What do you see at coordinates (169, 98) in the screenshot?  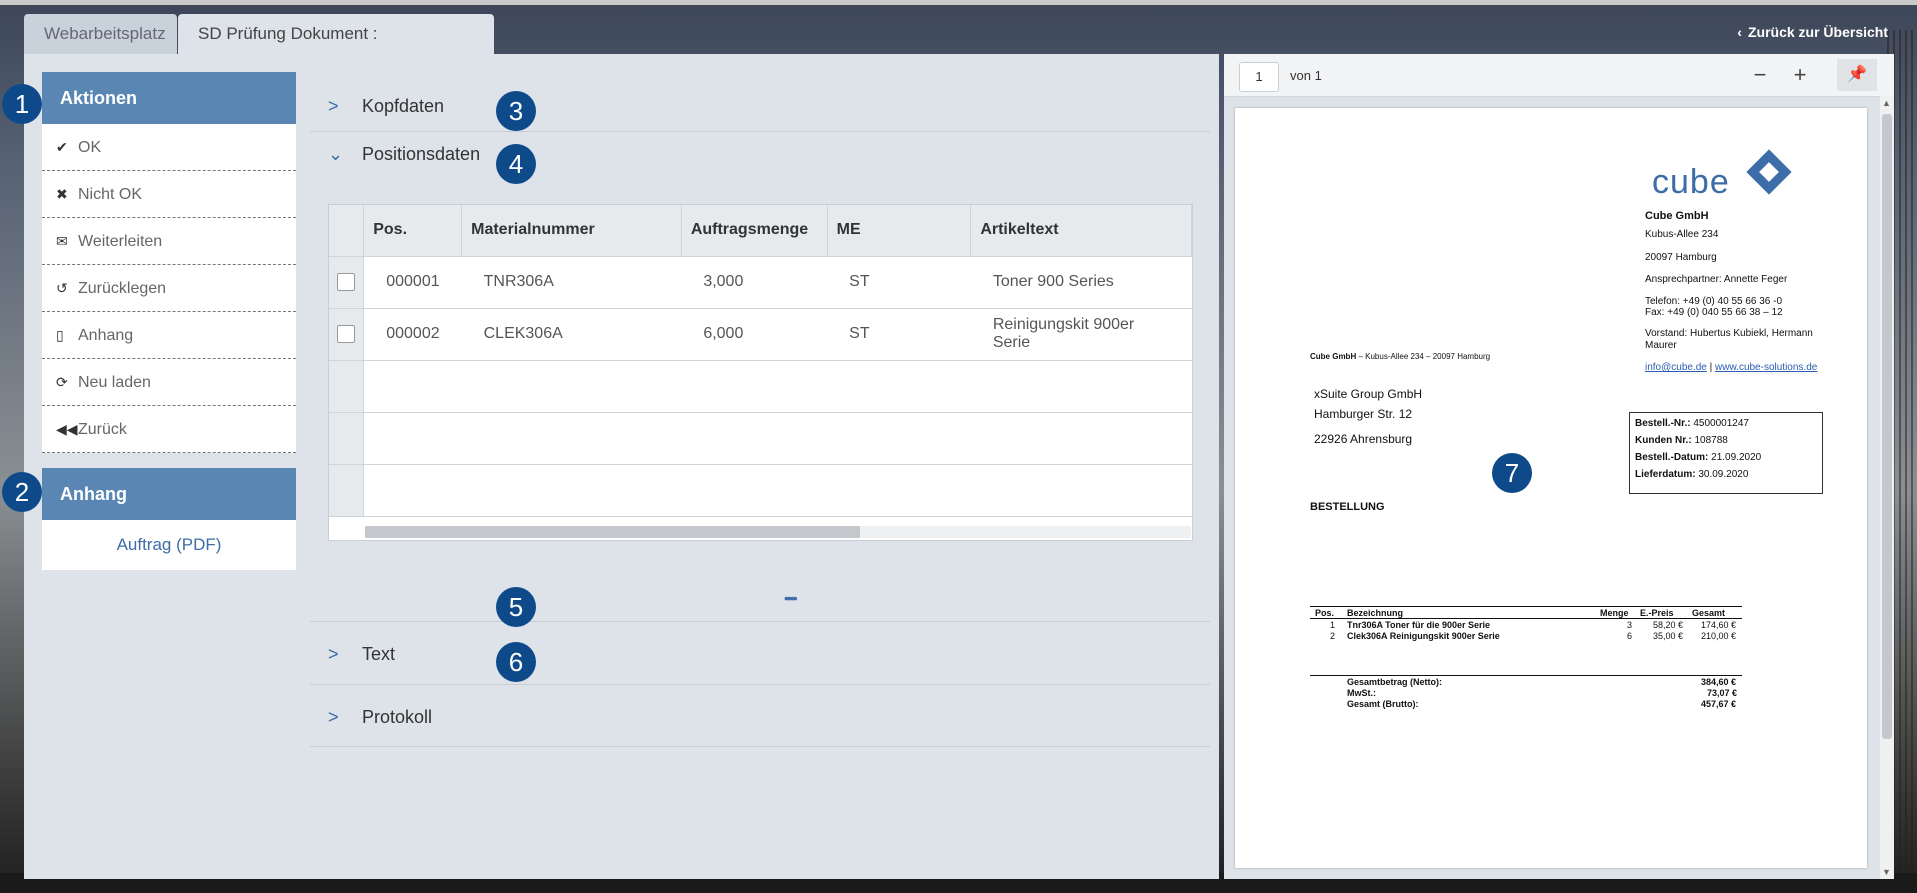 I see `actions-title: Aktionen` at bounding box center [169, 98].